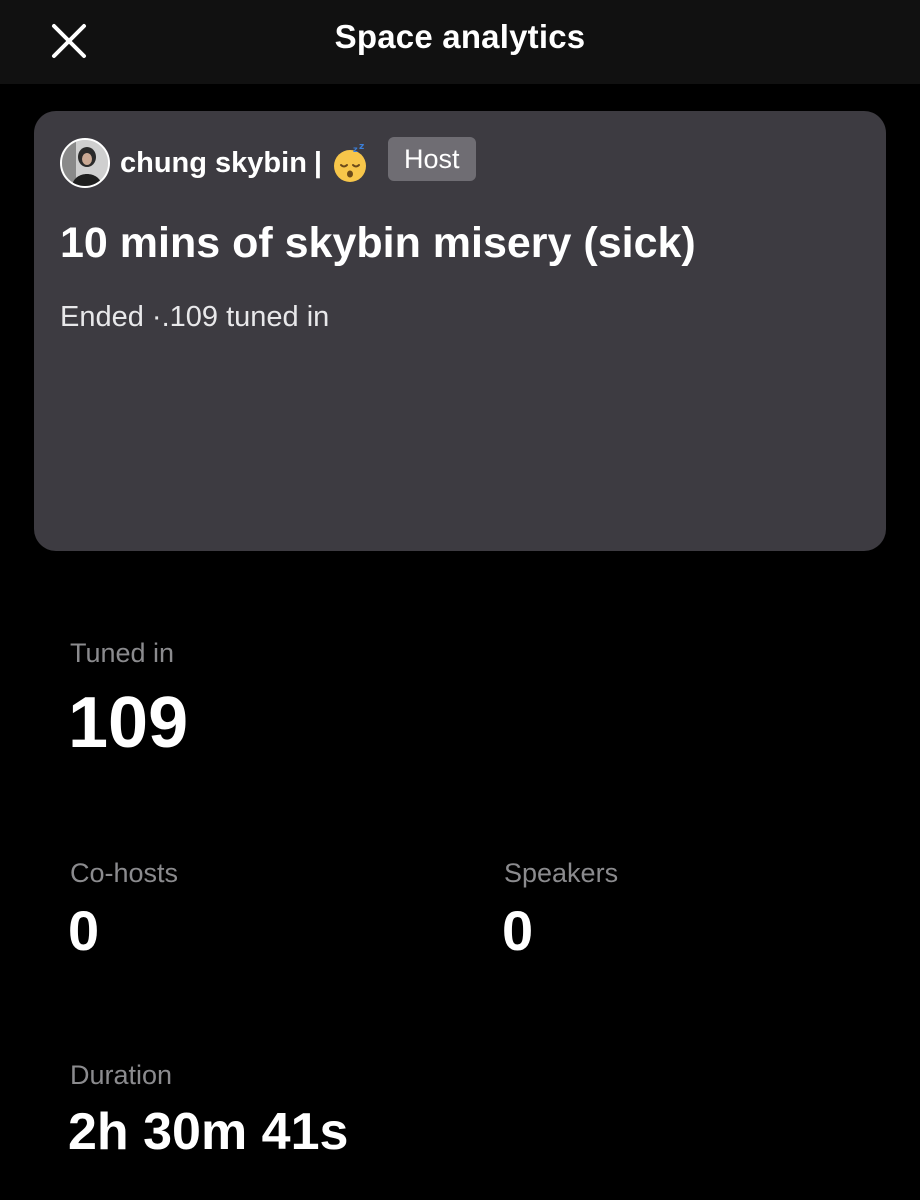  Describe the element at coordinates (121, 1075) in the screenshot. I see `duration-label: Duration` at that location.